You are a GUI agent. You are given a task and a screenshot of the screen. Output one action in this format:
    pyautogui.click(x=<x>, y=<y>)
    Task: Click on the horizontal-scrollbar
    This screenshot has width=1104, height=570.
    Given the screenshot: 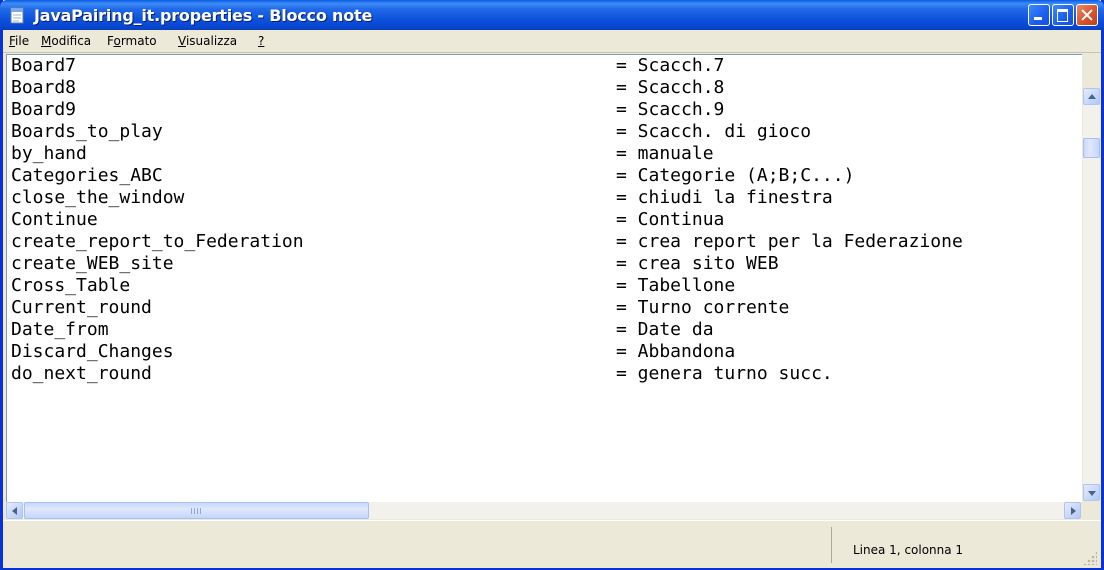 What is the action you would take?
    pyautogui.click(x=543, y=510)
    